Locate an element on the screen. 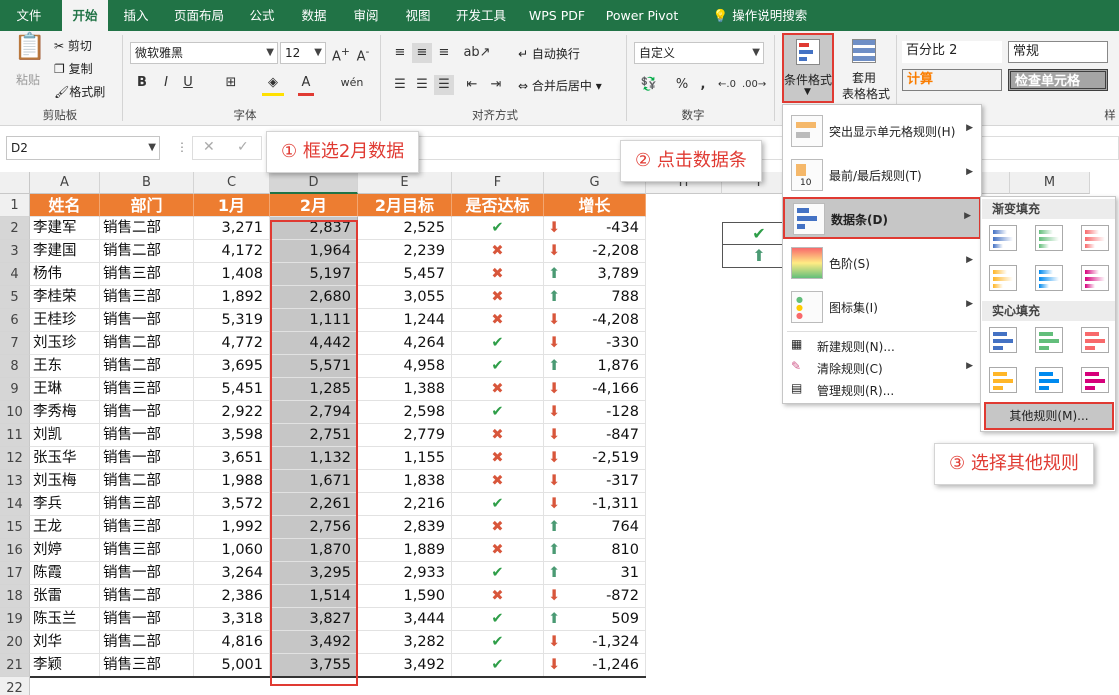 The image size is (1119, 695). name-cell: 刘玉珍 is located at coordinates (65, 343).